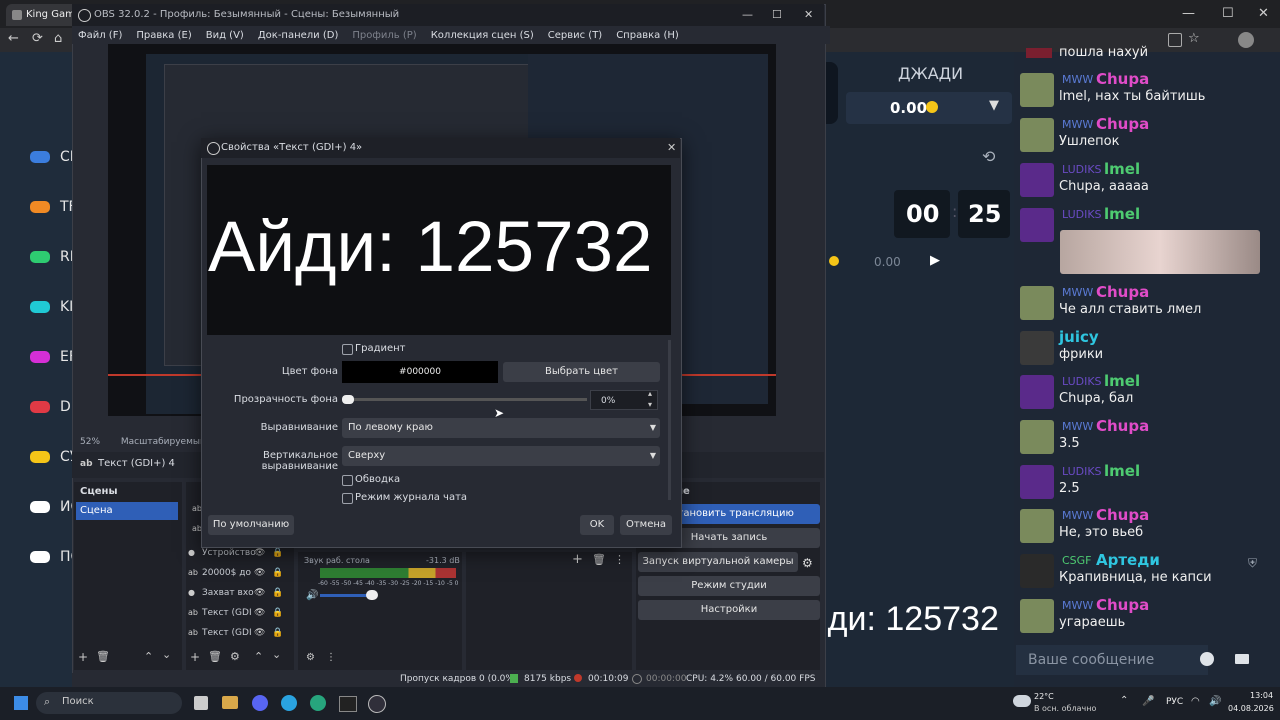 The image size is (1280, 720). I want to click on control-button: Режим студии, so click(729, 586).